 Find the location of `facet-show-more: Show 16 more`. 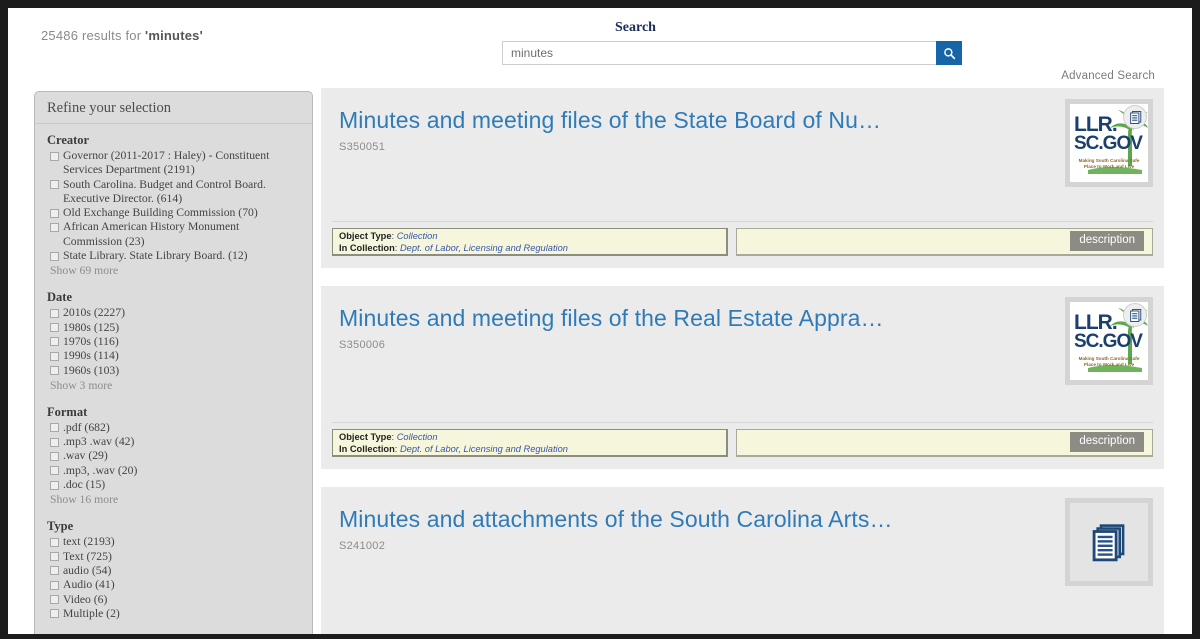

facet-show-more: Show 16 more is located at coordinates (179, 499).